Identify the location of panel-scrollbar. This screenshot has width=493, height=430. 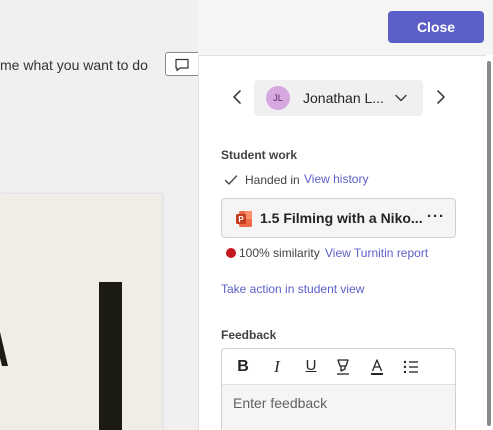
(489, 242).